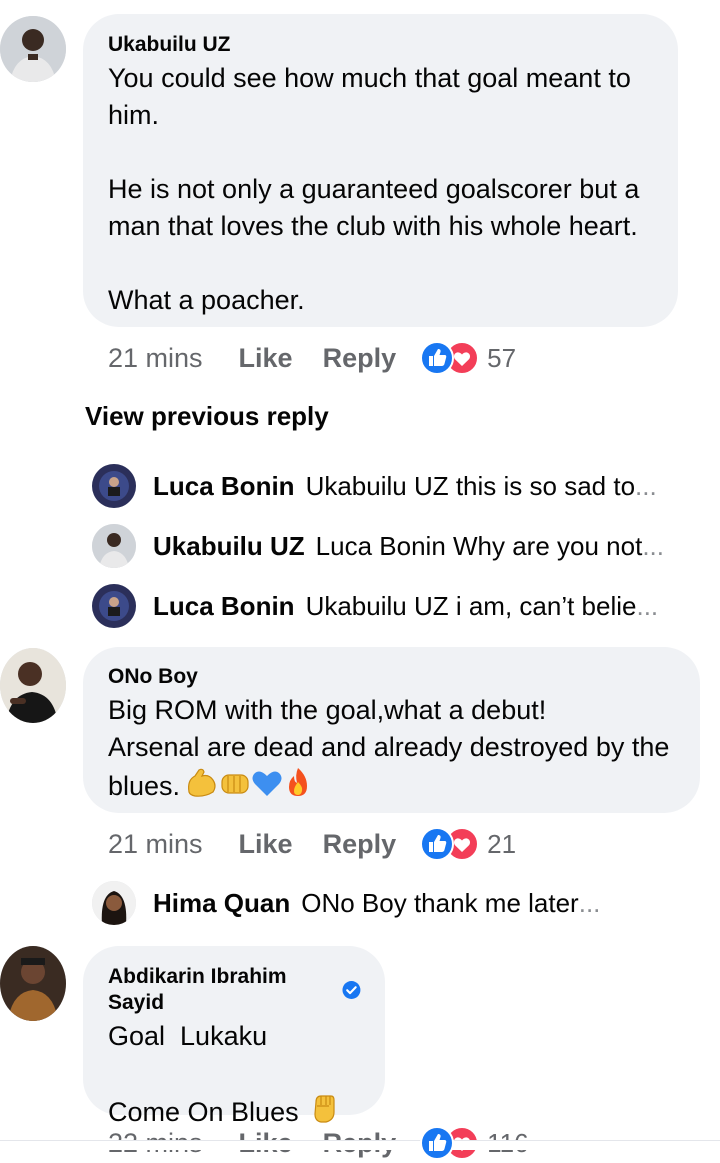 The width and height of the screenshot is (720, 1163). I want to click on reactions-summary: 21, so click(468, 844).